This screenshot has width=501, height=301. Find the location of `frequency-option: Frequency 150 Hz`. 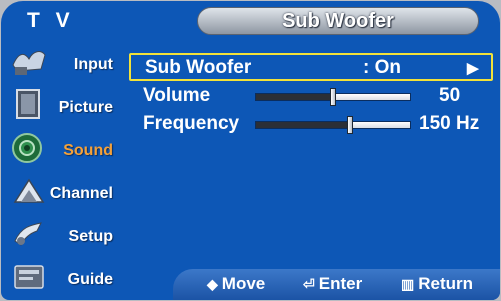

frequency-option: Frequency 150 Hz is located at coordinates (311, 125).